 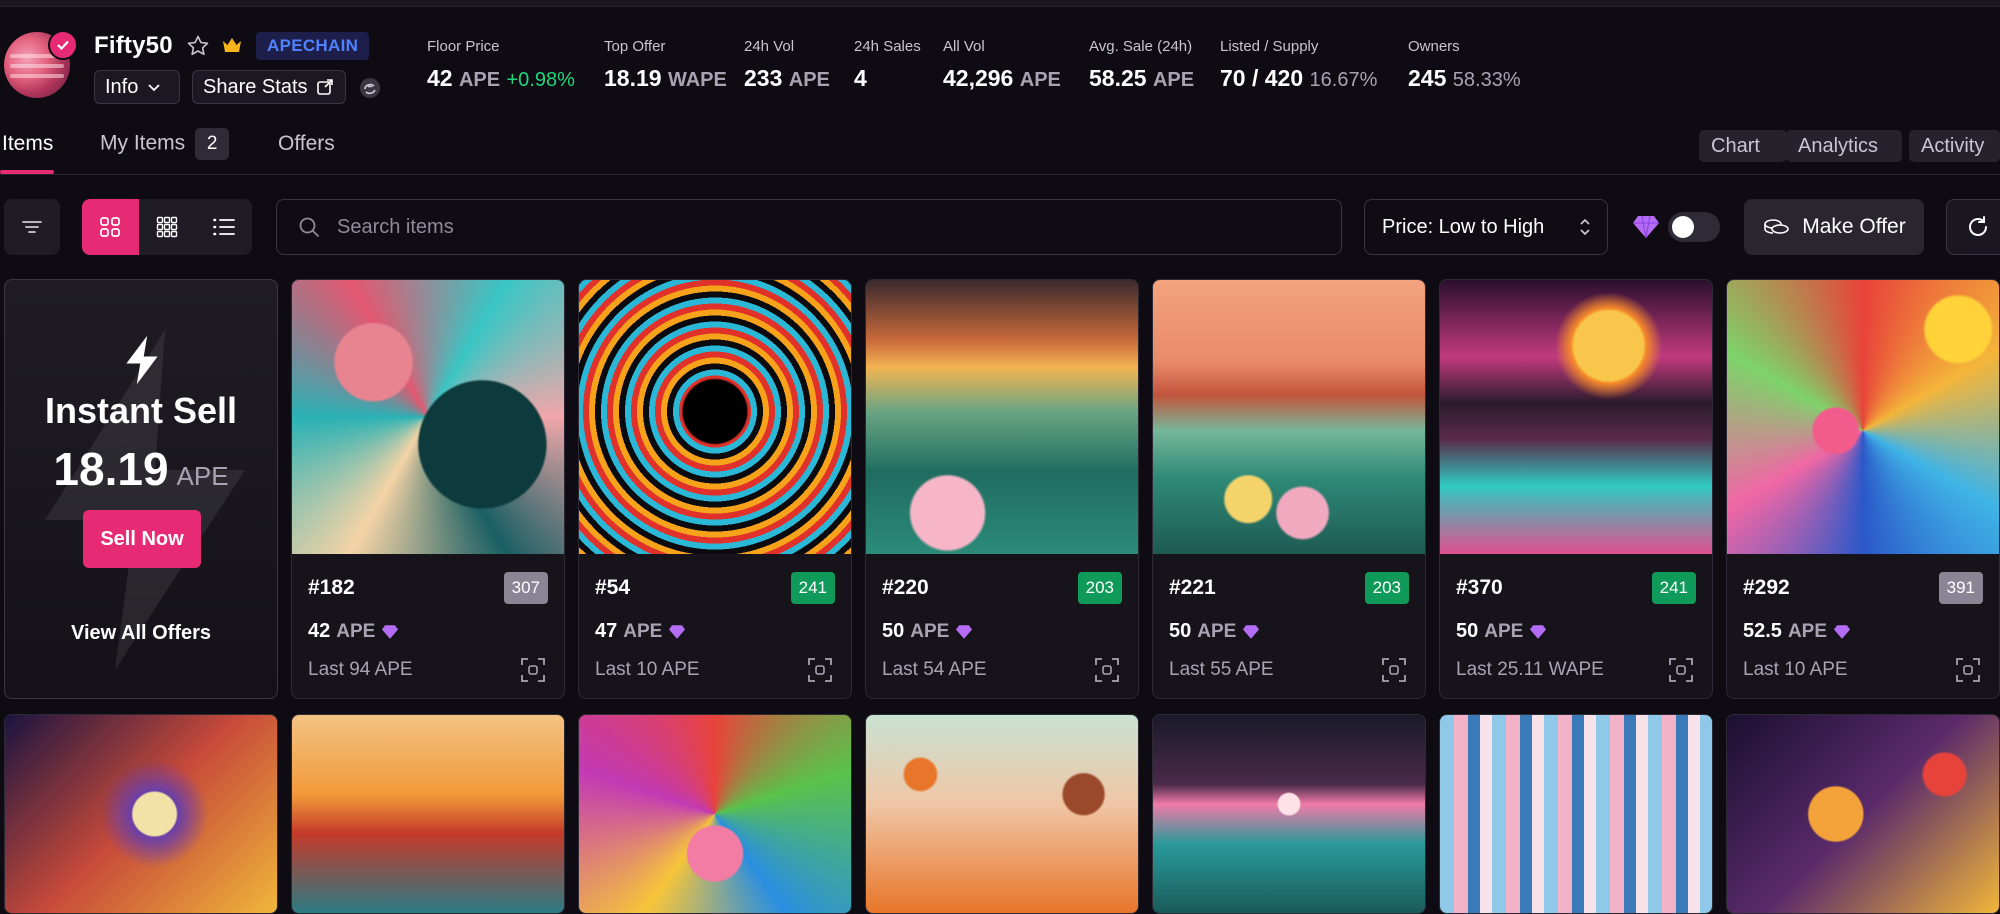 What do you see at coordinates (964, 46) in the screenshot?
I see `stat-label: All Vol` at bounding box center [964, 46].